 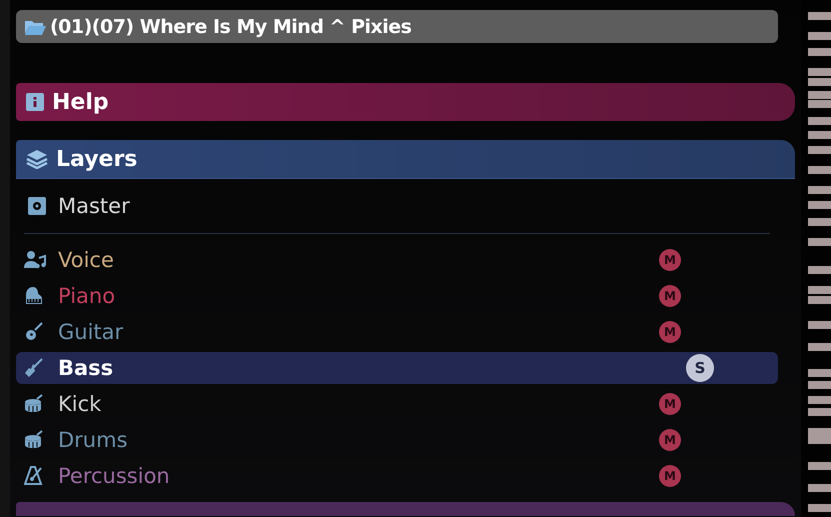 What do you see at coordinates (397, 332) in the screenshot?
I see `layer-row: Guitar M` at bounding box center [397, 332].